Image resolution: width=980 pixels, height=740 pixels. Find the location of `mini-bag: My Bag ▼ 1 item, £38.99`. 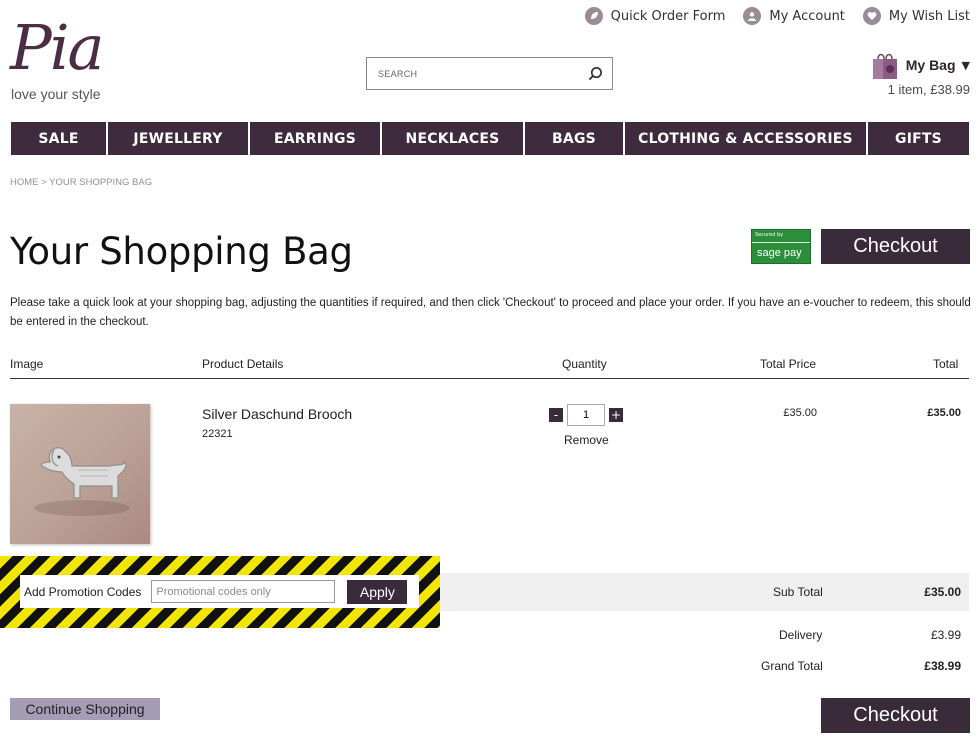

mini-bag: My Bag ▼ 1 item, £38.99 is located at coordinates (920, 73).